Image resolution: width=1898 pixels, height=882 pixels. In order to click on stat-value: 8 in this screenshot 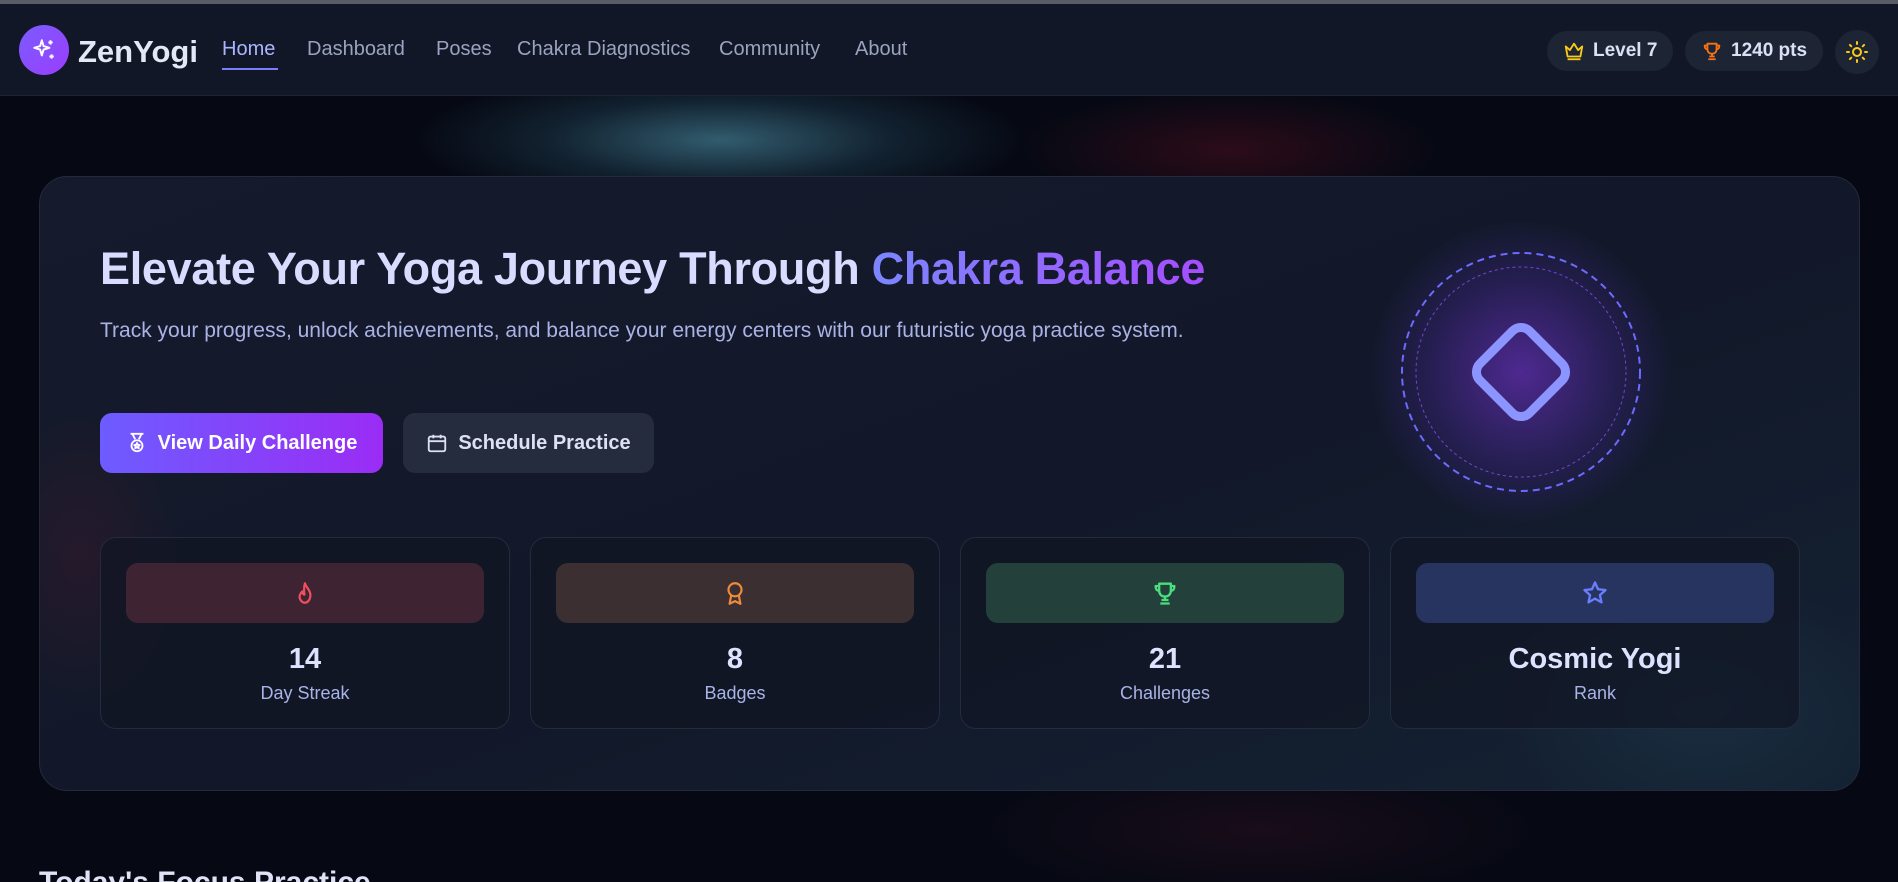, I will do `click(735, 659)`.